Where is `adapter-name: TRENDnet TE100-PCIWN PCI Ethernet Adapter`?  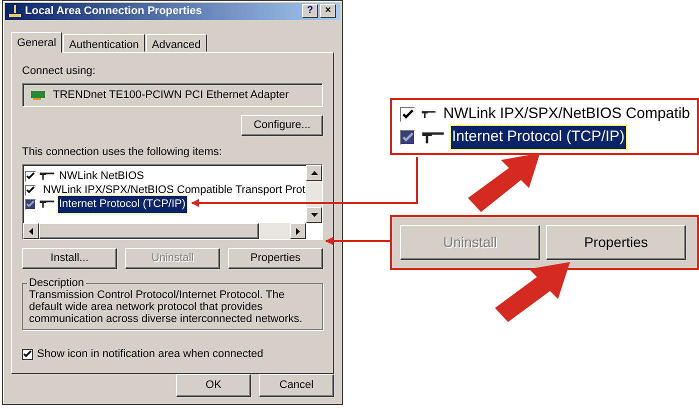
adapter-name: TRENDnet TE100-PCIWN PCI Ethernet Adapter is located at coordinates (171, 95).